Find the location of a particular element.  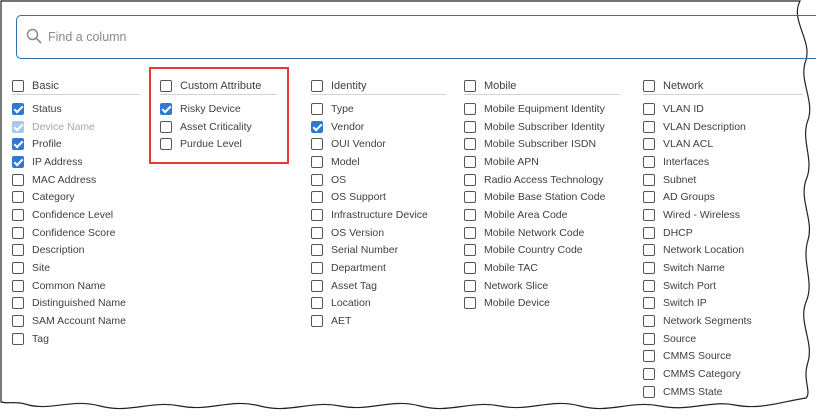

column-option-location: Location is located at coordinates (378, 304).